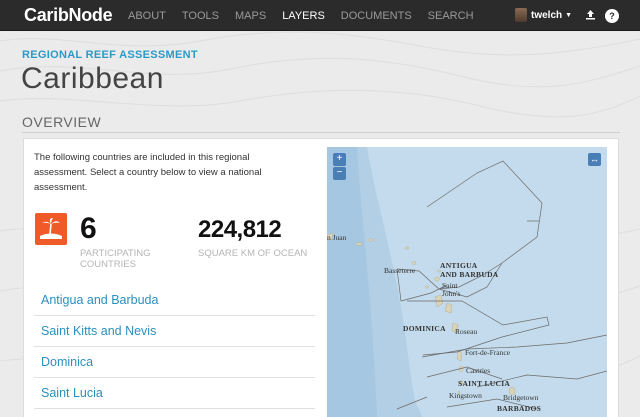  I want to click on stat-countries-label: PARTICIPATING COUNTRIES, so click(115, 259).